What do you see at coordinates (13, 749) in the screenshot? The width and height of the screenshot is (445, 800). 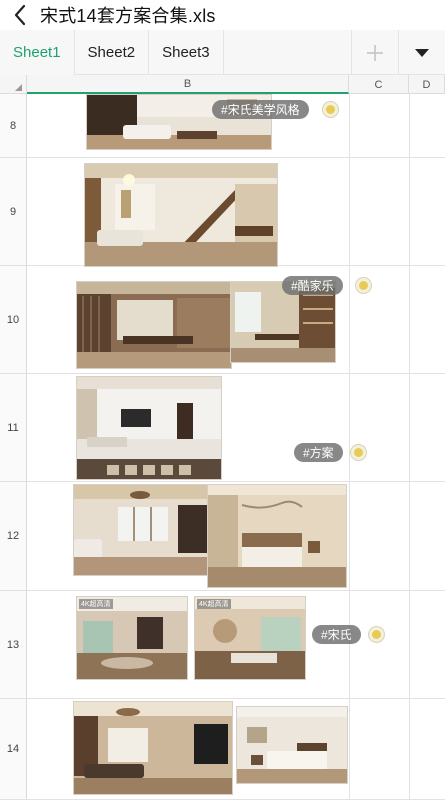 I see `row-header: 14` at bounding box center [13, 749].